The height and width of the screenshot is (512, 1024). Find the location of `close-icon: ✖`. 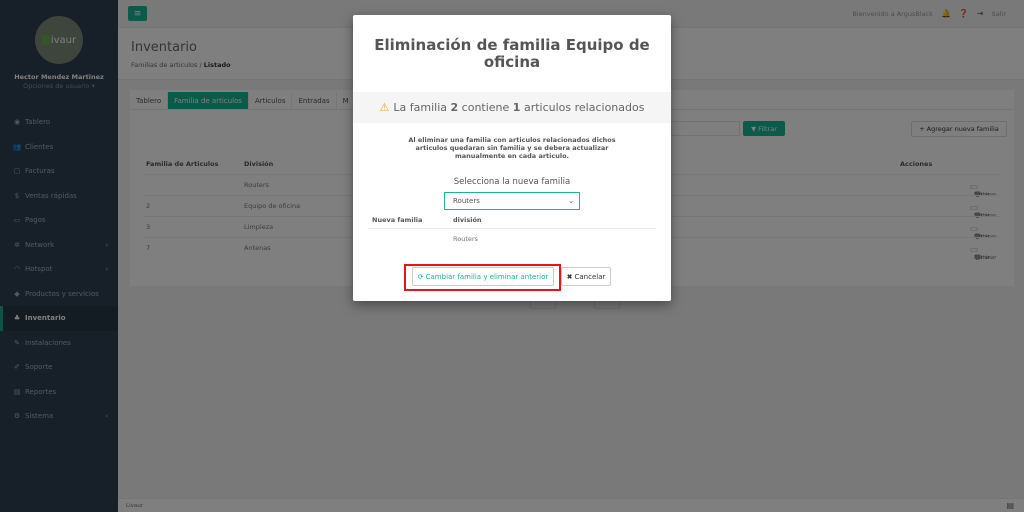

close-icon: ✖ is located at coordinates (569, 276).